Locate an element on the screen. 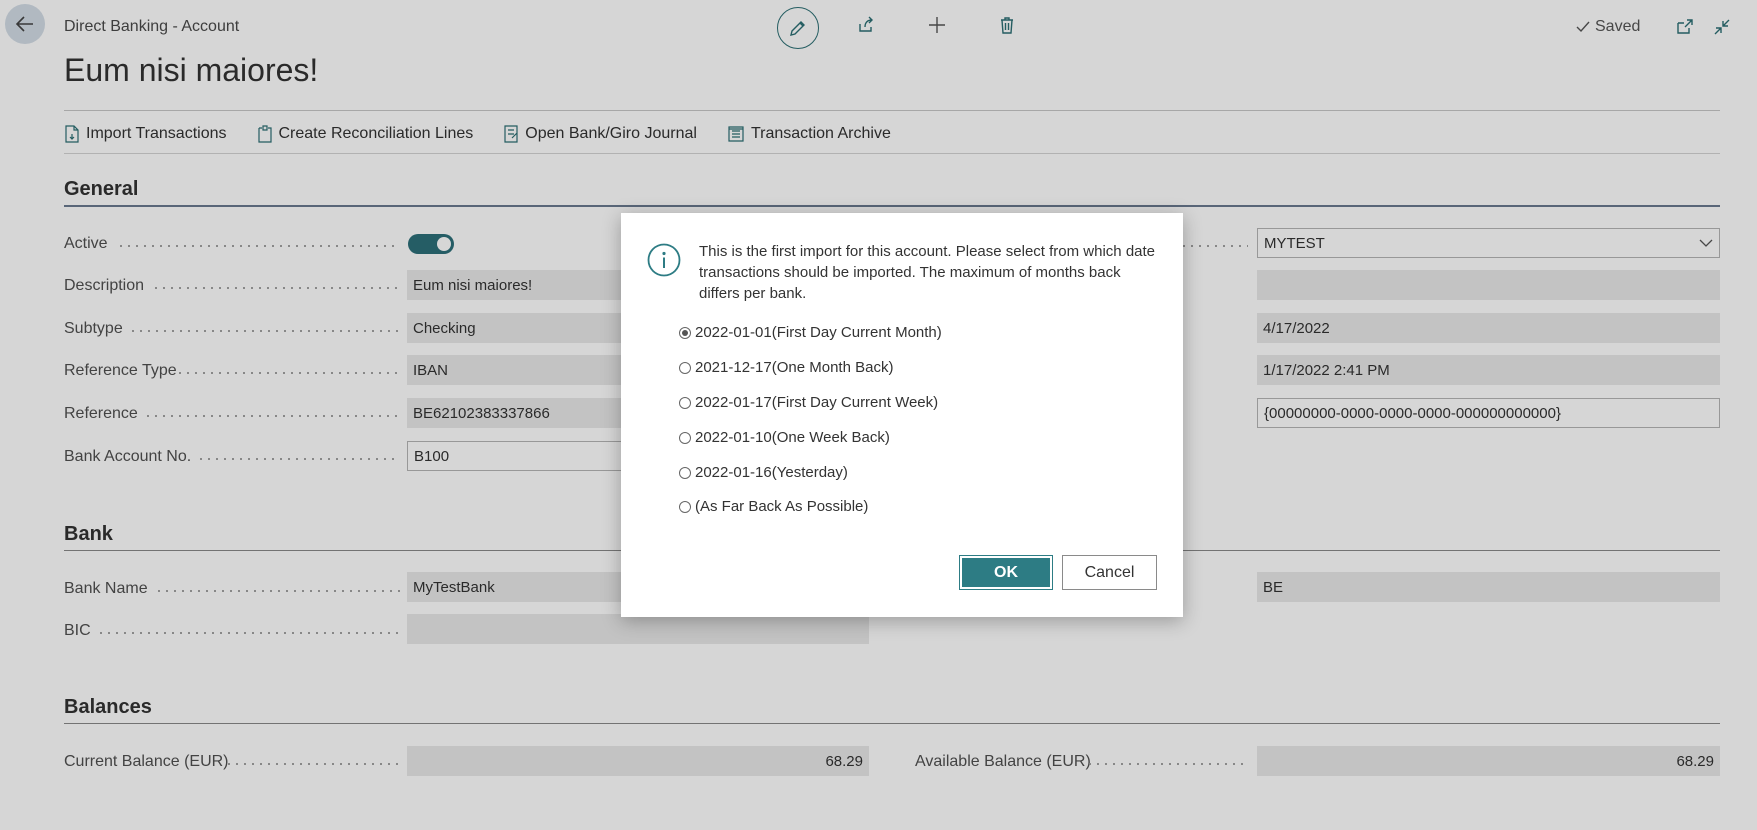 This screenshot has width=1757, height=830. option-label: 2022-01-10(One Week Back) is located at coordinates (792, 437).